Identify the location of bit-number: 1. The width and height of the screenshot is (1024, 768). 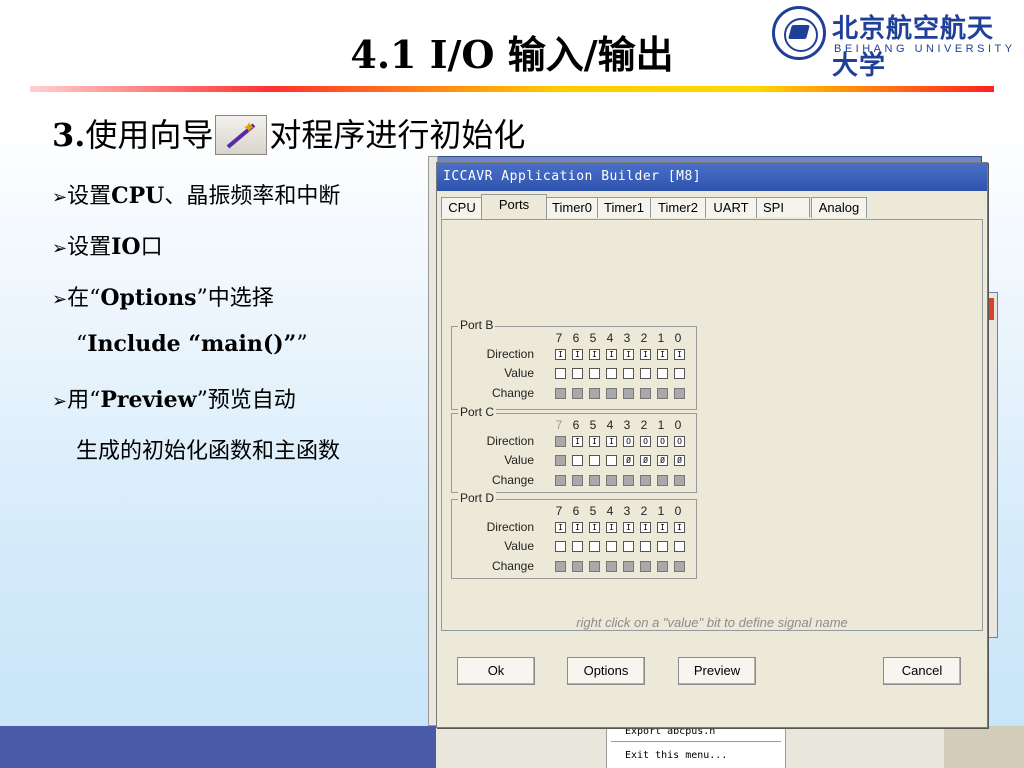
(661, 425).